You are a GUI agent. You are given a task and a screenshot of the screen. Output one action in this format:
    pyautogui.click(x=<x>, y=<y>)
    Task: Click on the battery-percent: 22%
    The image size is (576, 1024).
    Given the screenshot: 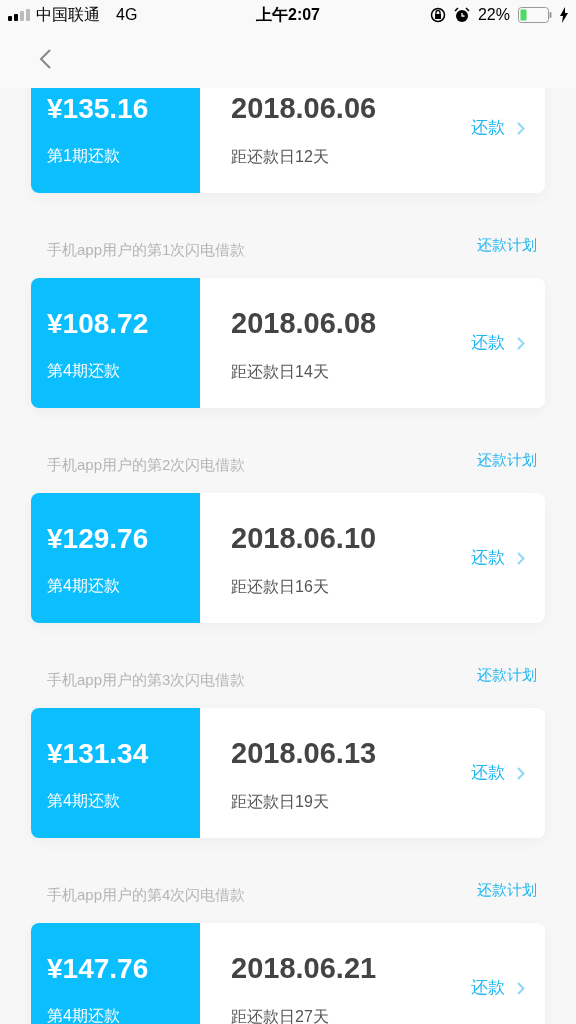 What is the action you would take?
    pyautogui.click(x=493, y=15)
    